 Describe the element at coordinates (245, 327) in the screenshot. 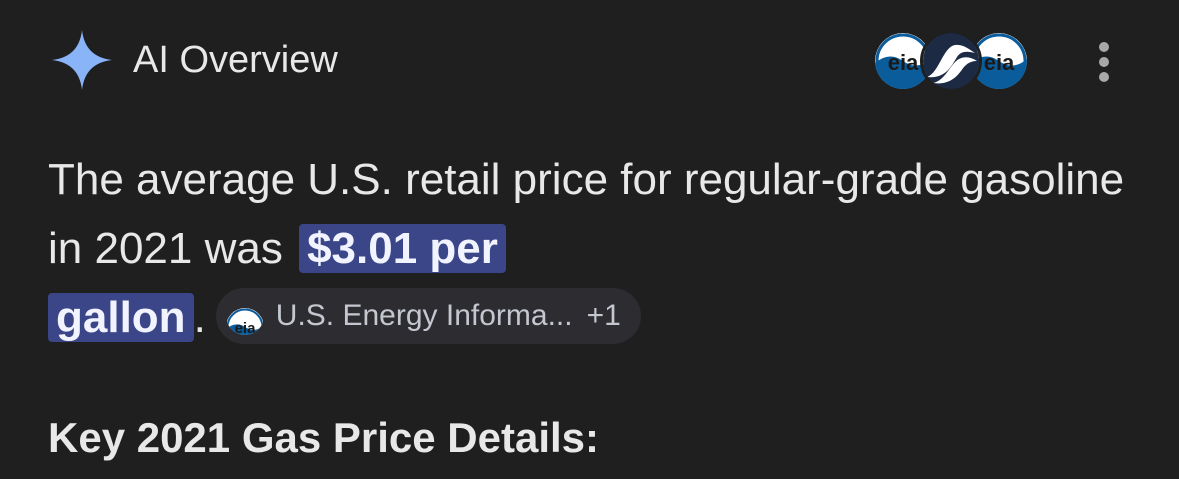

I see `eia-citation-logo-text: eia` at that location.